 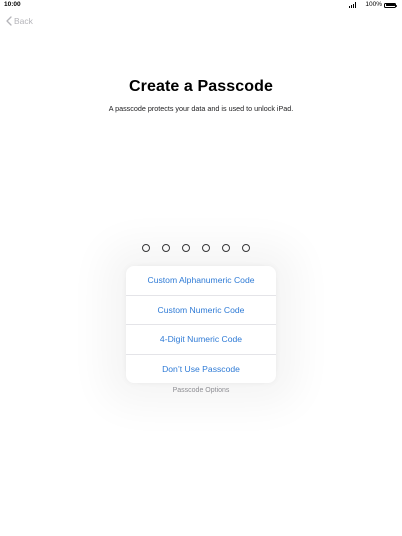 I want to click on signal-bars-icon, so click(x=352, y=5).